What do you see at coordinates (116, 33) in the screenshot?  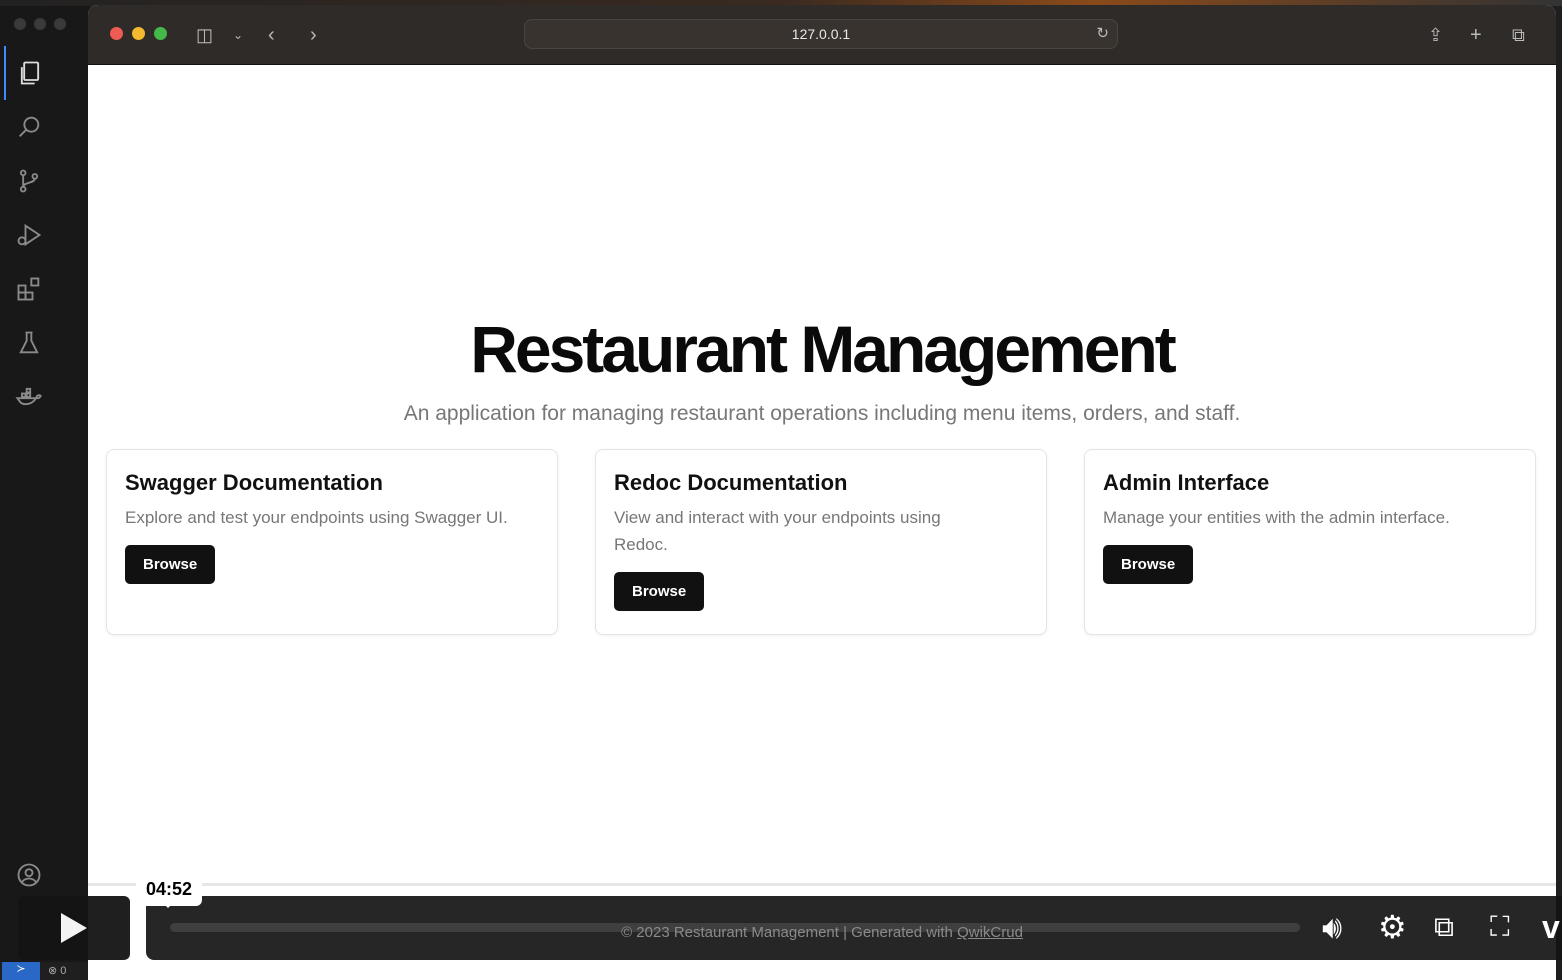 I see `close-button` at bounding box center [116, 33].